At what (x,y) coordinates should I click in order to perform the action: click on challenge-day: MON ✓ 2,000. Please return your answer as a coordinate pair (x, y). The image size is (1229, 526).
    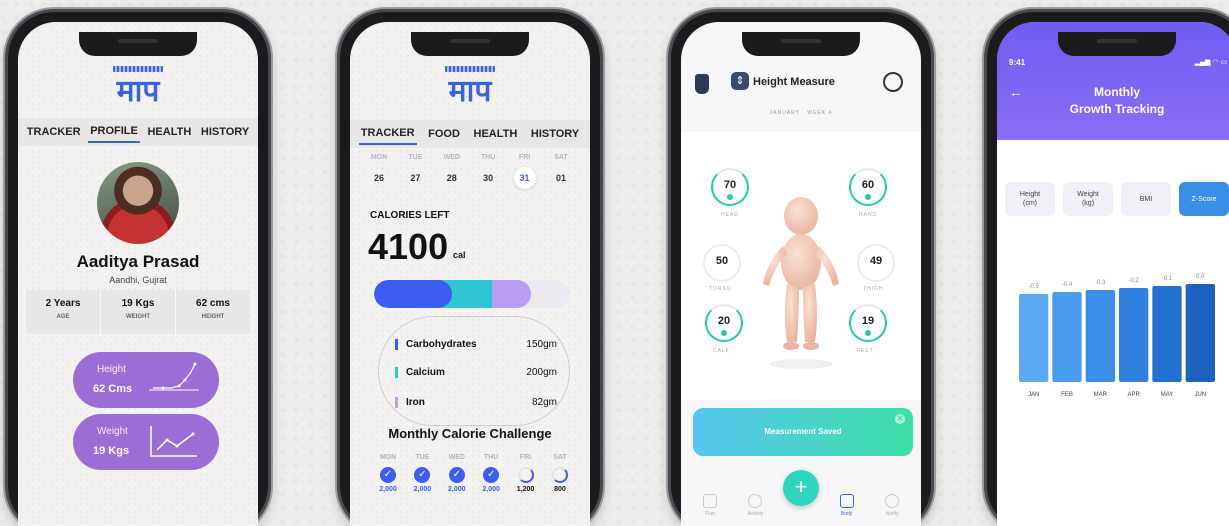
    Looking at the image, I should click on (388, 473).